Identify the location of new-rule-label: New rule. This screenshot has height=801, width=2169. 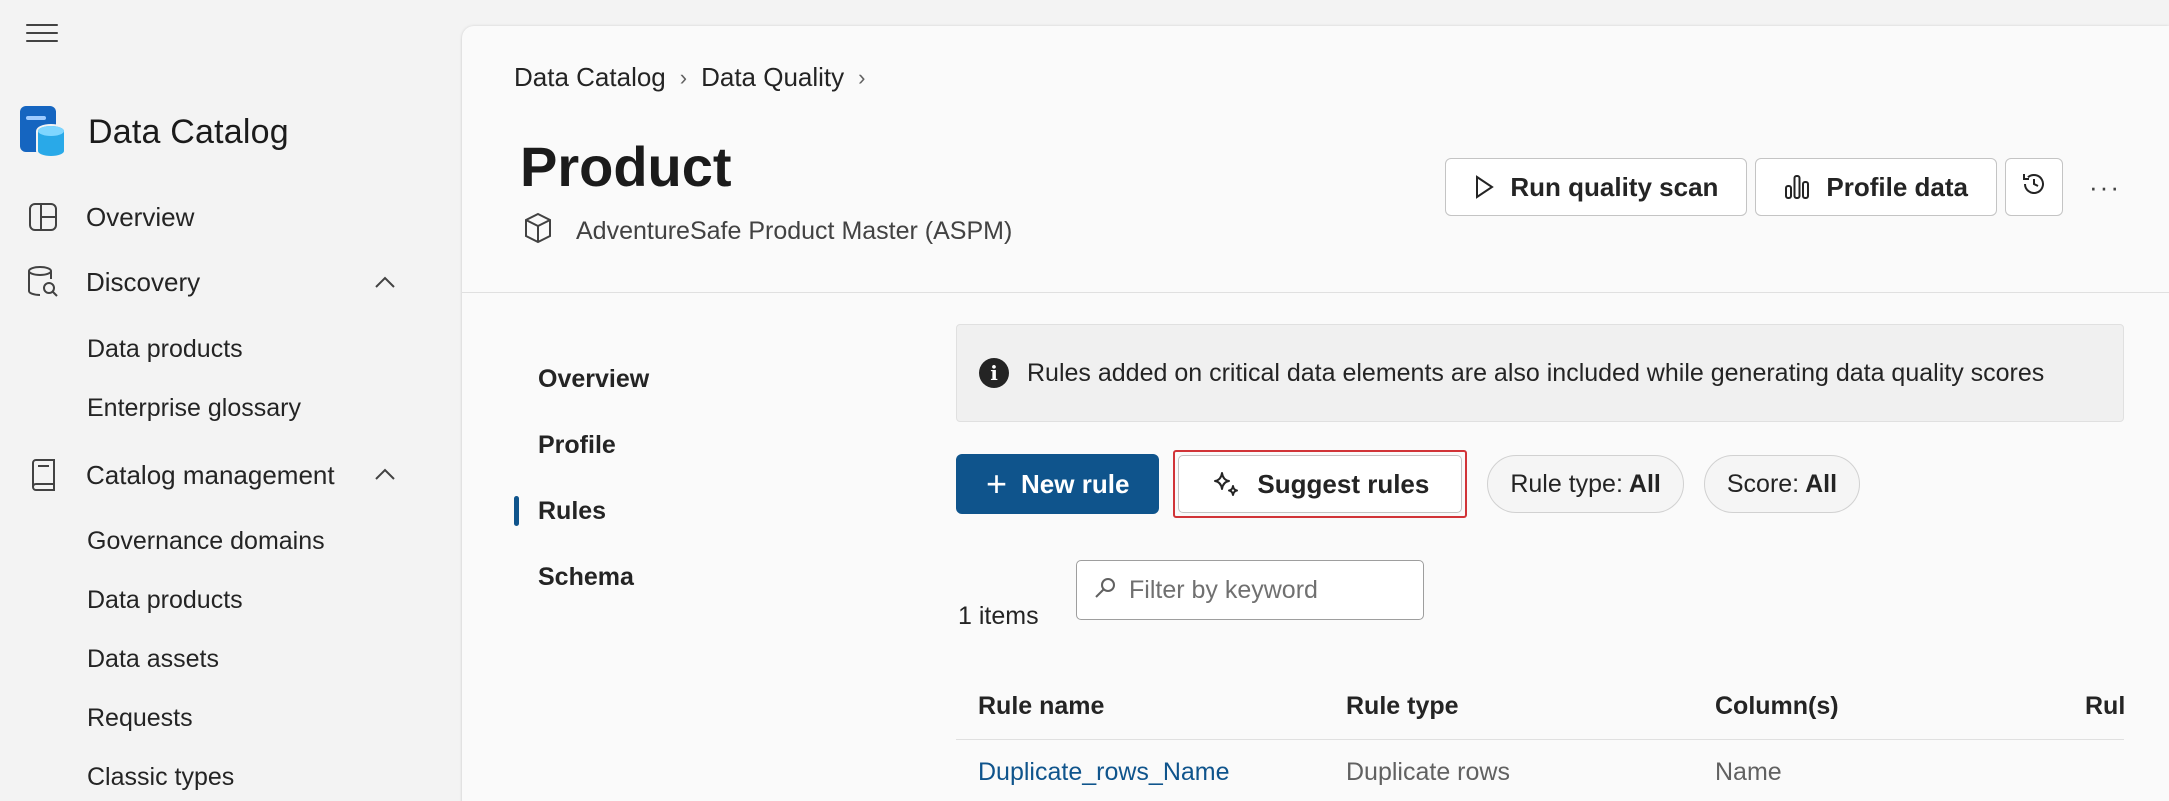
(1075, 483).